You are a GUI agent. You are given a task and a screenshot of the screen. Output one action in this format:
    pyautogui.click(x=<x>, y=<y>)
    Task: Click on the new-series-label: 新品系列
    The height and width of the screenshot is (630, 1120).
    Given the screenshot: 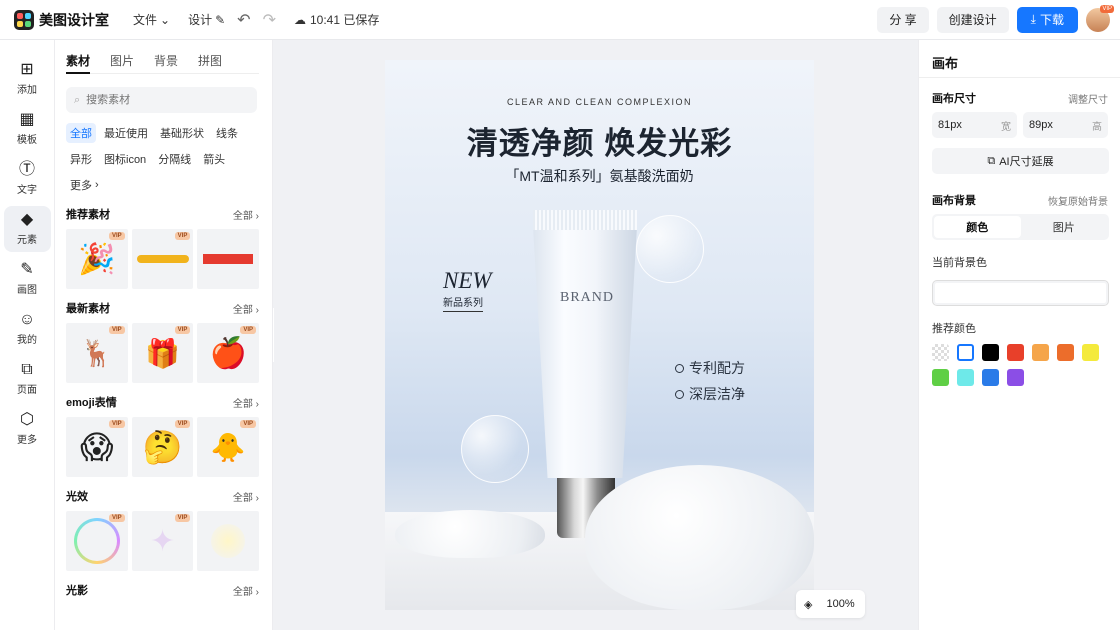 What is the action you would take?
    pyautogui.click(x=463, y=303)
    